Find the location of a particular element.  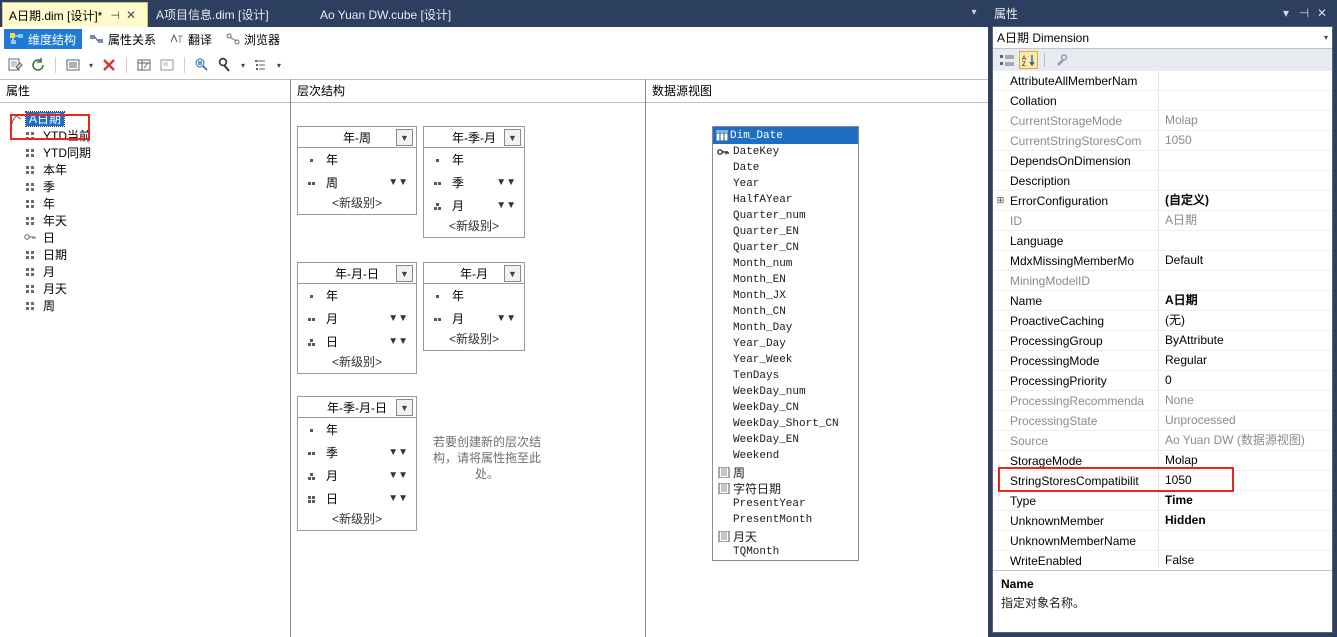

property-row: CurrentStringStoresCom 1050 is located at coordinates (1162, 141).